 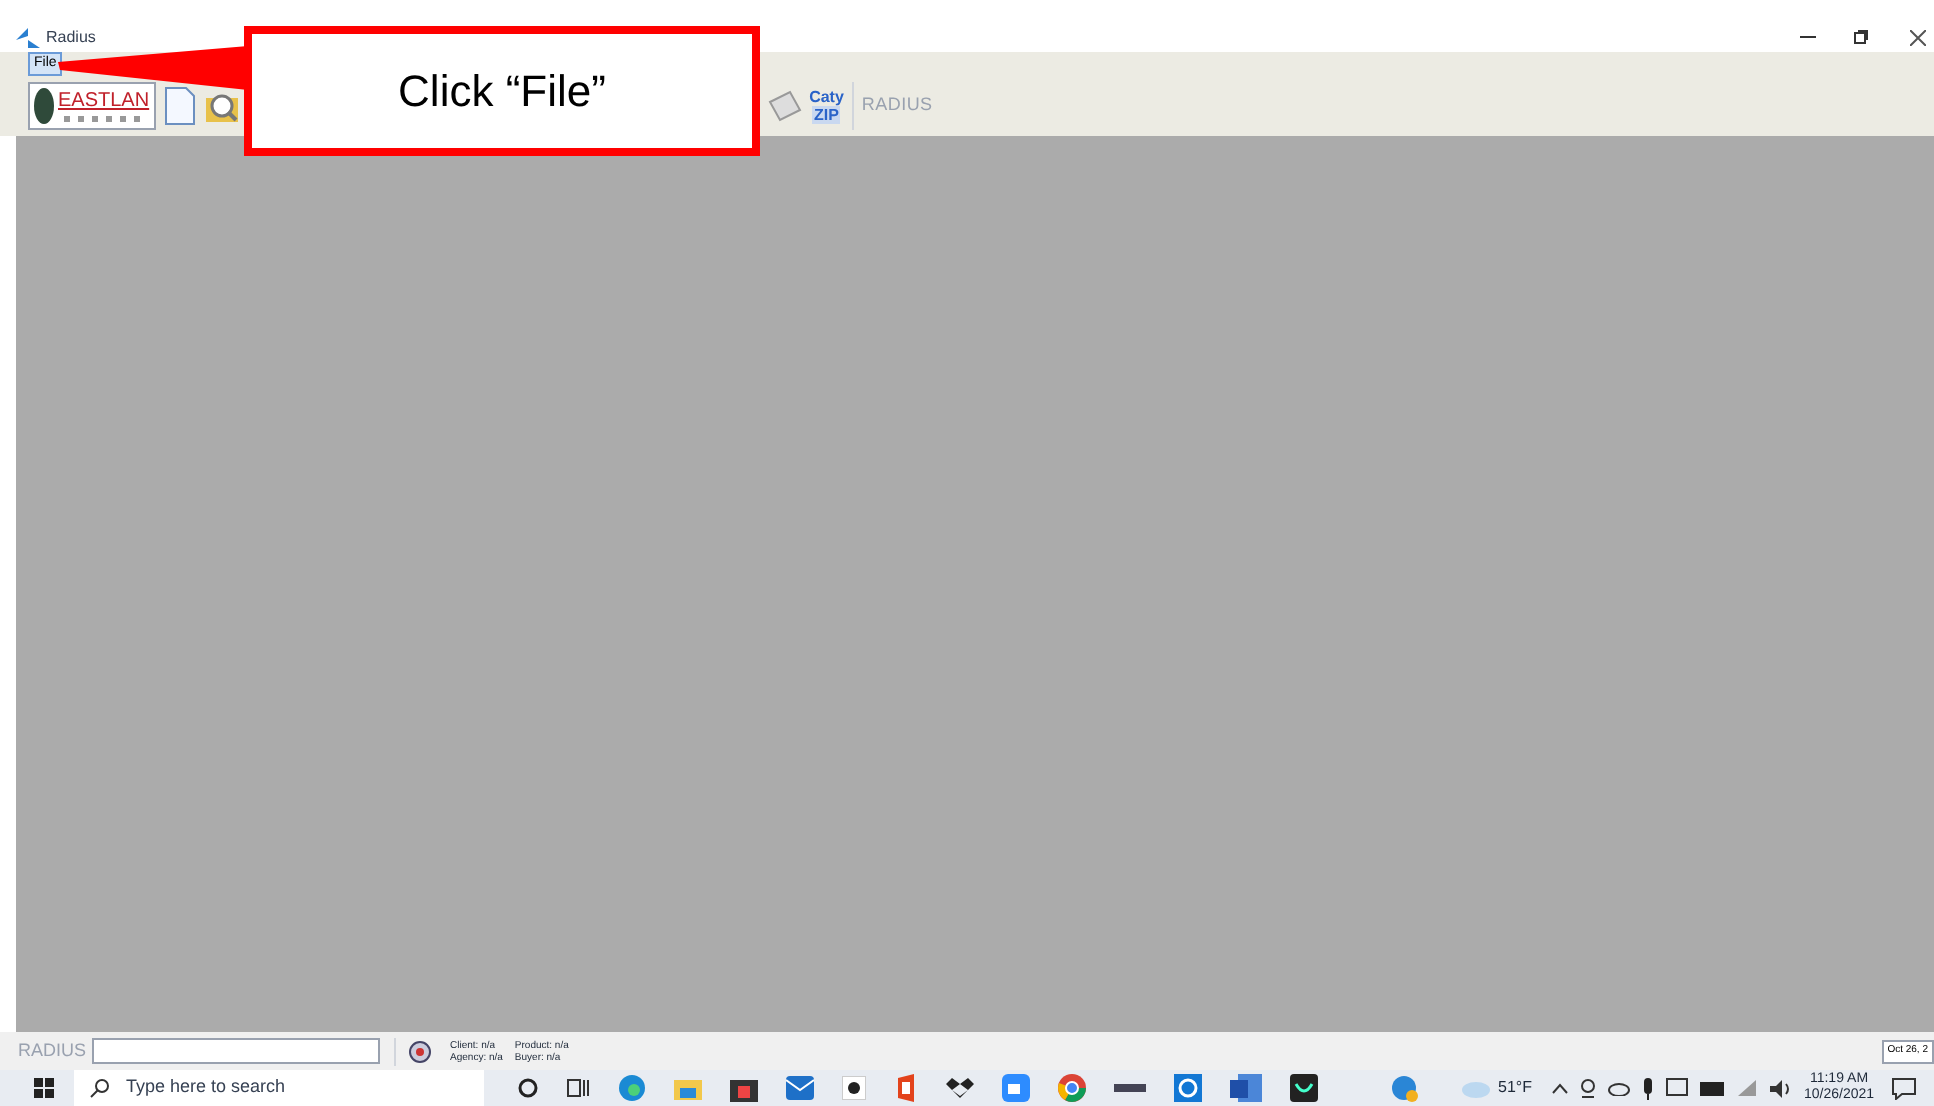 What do you see at coordinates (71, 37) in the screenshot?
I see `window-title: Radius` at bounding box center [71, 37].